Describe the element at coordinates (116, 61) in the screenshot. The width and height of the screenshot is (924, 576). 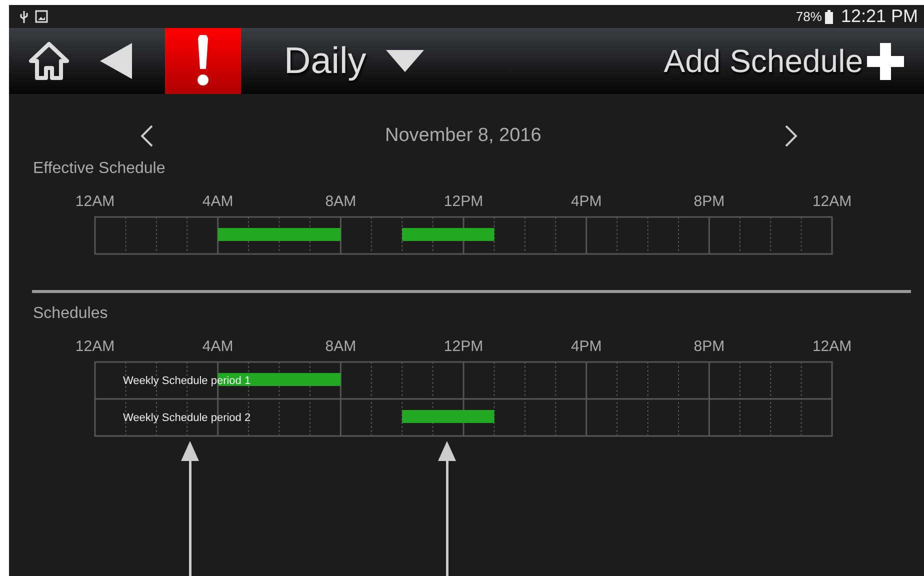
I see `back-icon` at that location.